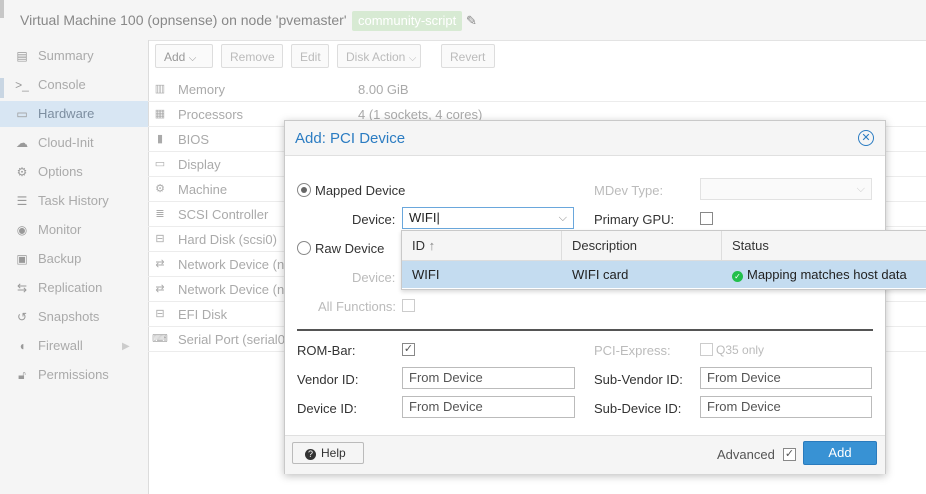 This screenshot has height=494, width=926. What do you see at coordinates (786, 407) in the screenshot?
I see `sub-device-id-input: From Device` at bounding box center [786, 407].